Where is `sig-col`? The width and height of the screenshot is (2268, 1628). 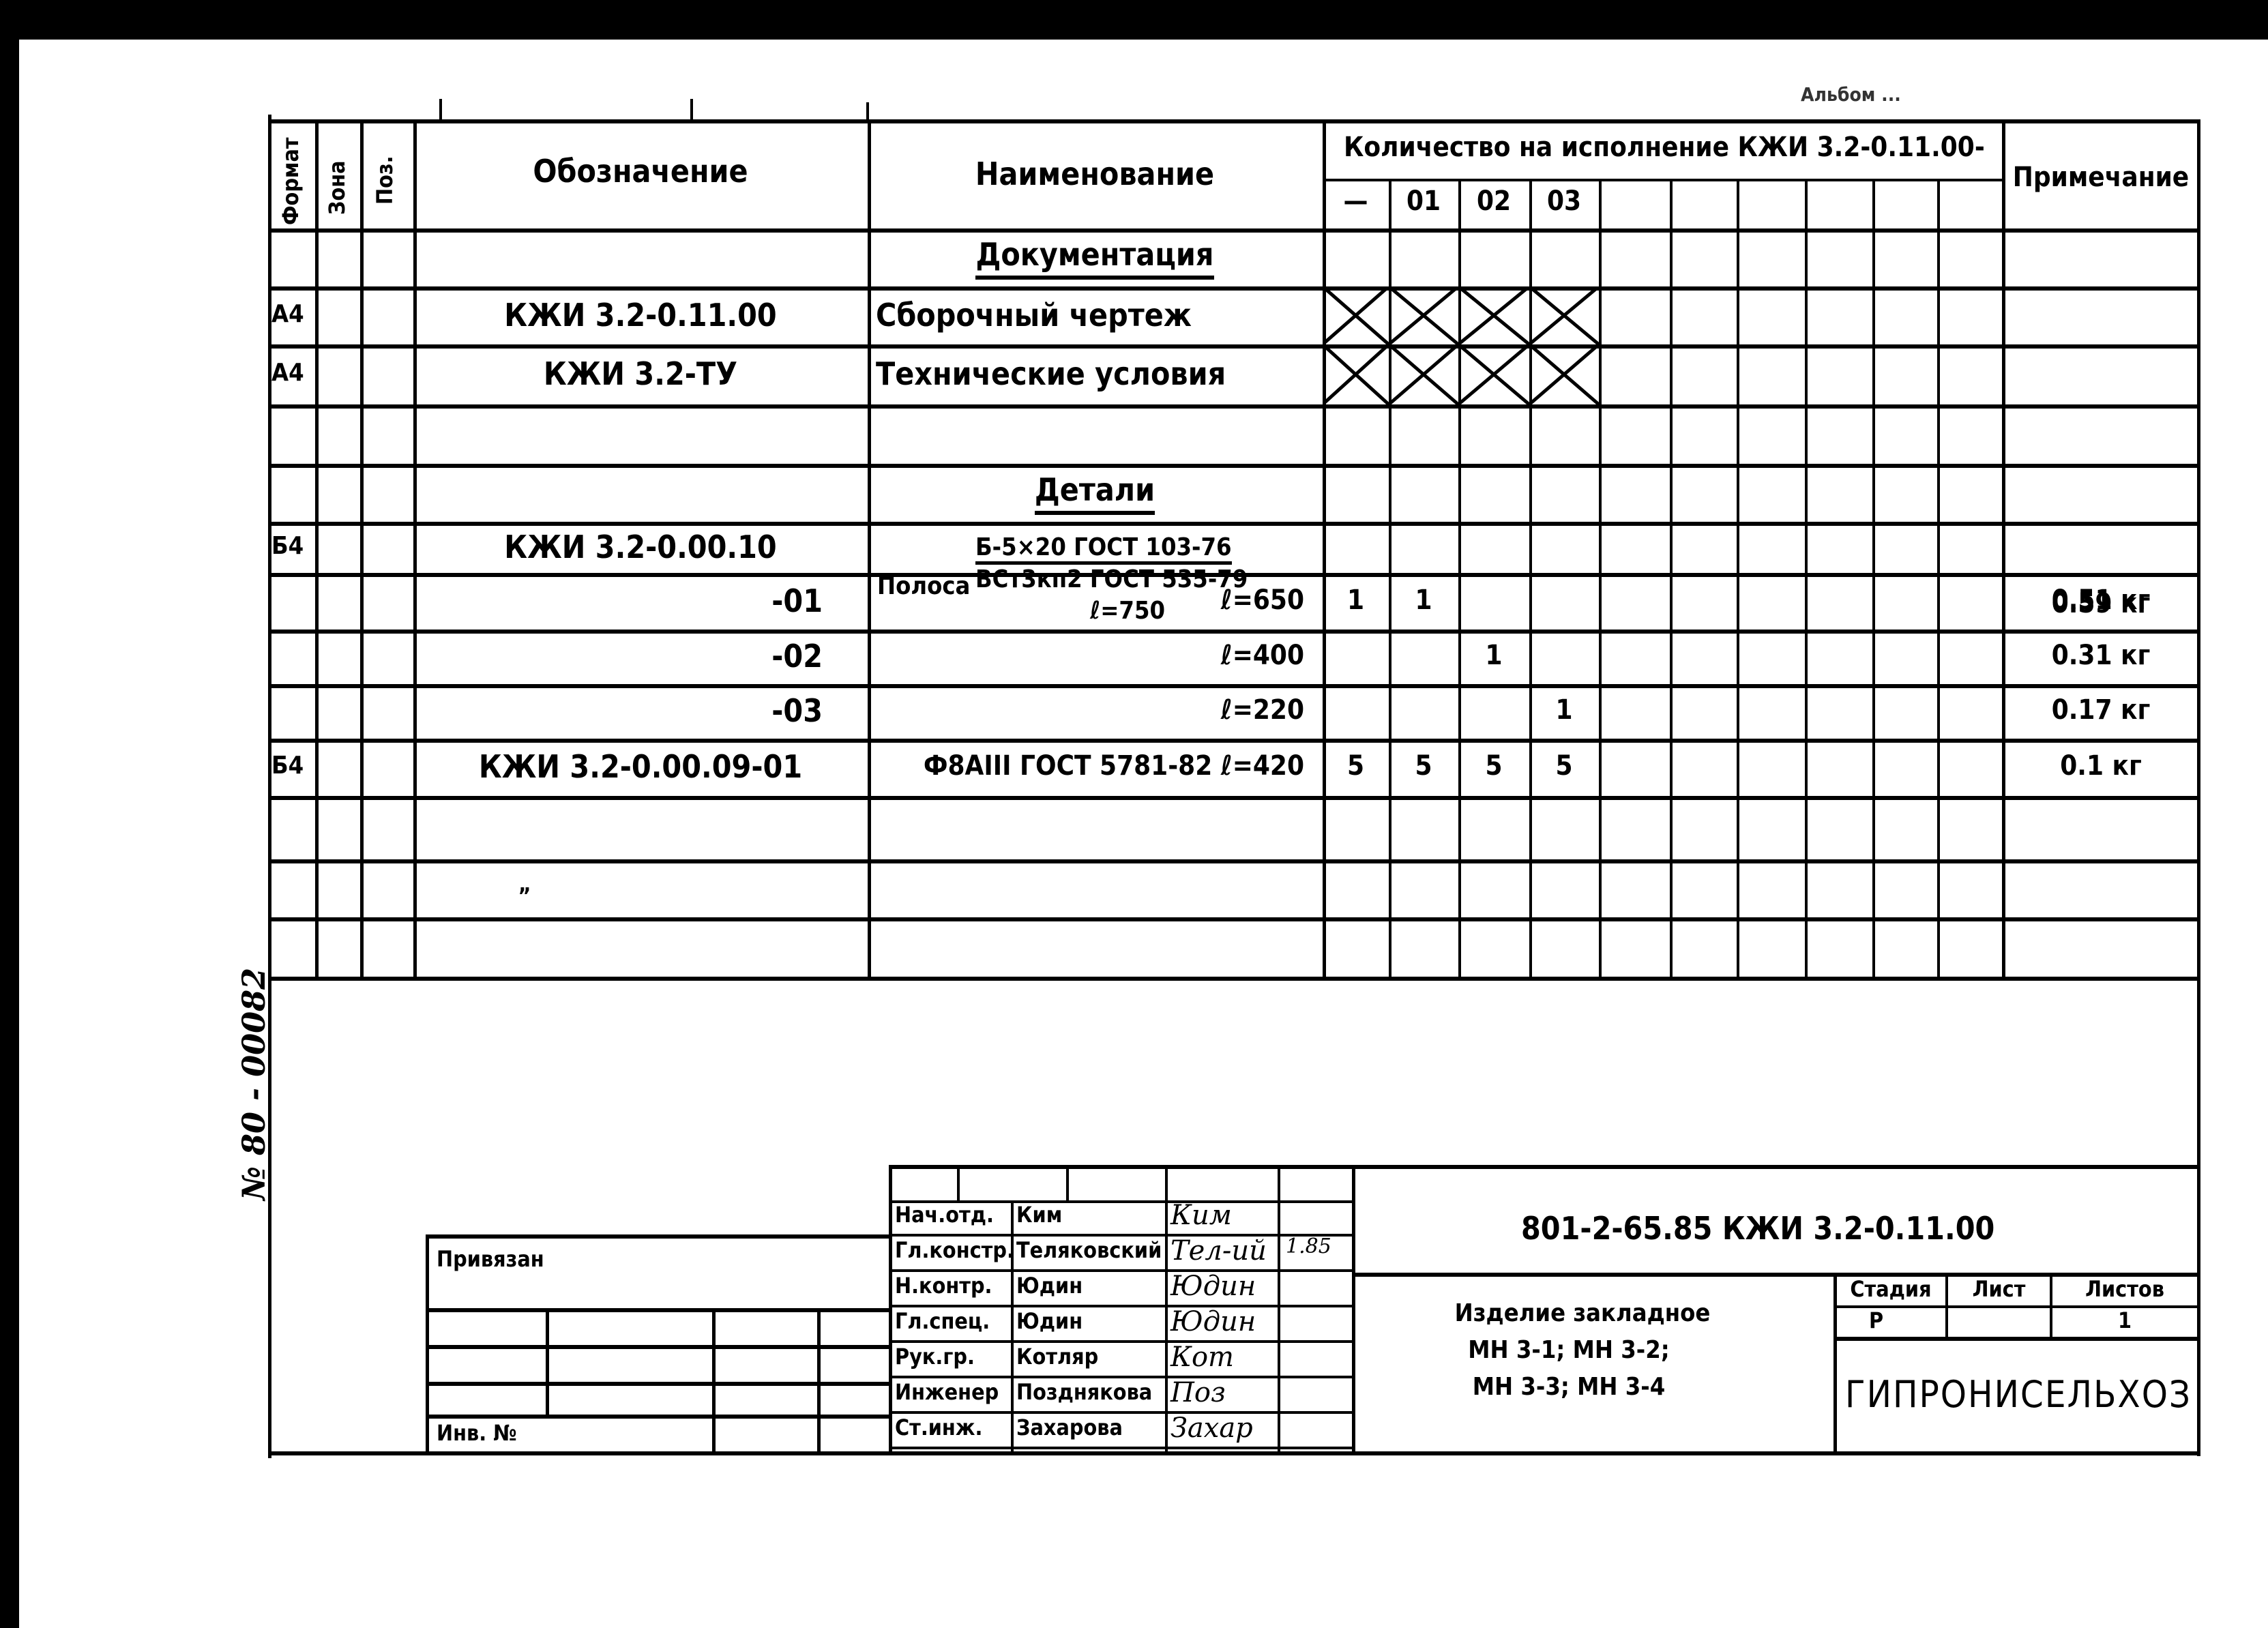
sig-col is located at coordinates (1067, 1183).